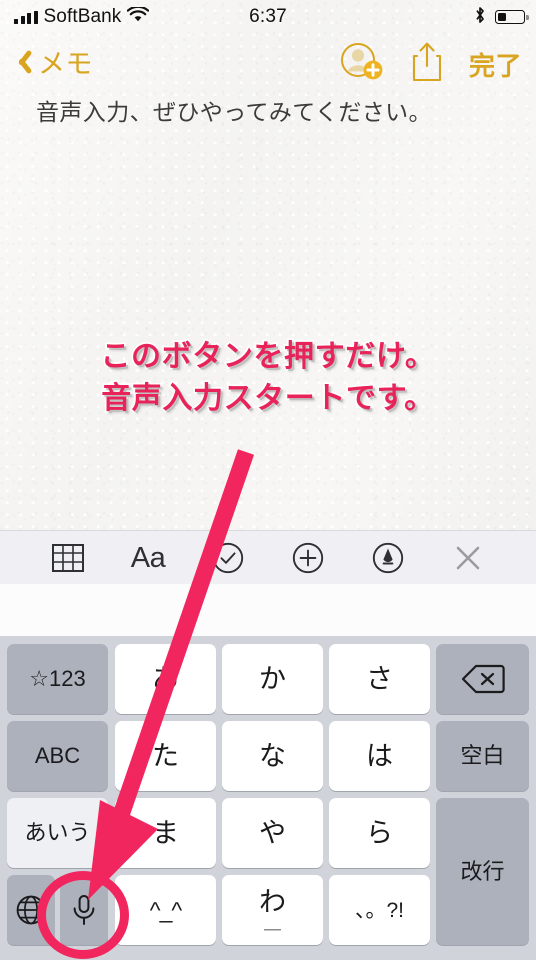 The image size is (536, 960). I want to click on done-button: 完了, so click(495, 64).